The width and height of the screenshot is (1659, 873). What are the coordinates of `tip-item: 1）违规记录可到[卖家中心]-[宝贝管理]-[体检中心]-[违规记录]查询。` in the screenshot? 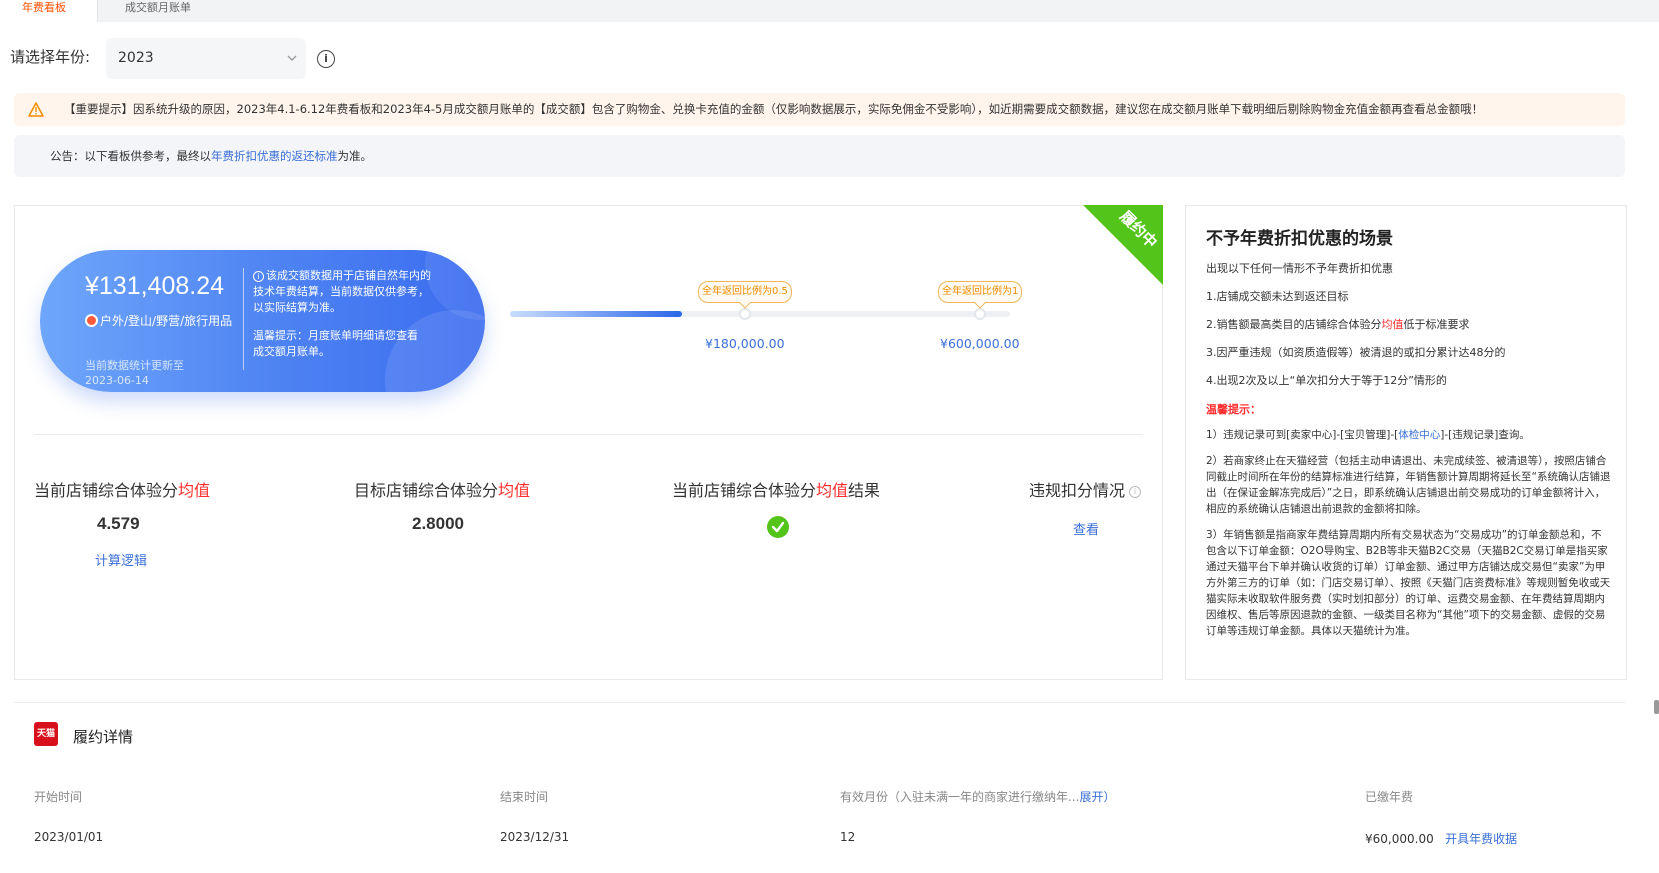 It's located at (1368, 435).